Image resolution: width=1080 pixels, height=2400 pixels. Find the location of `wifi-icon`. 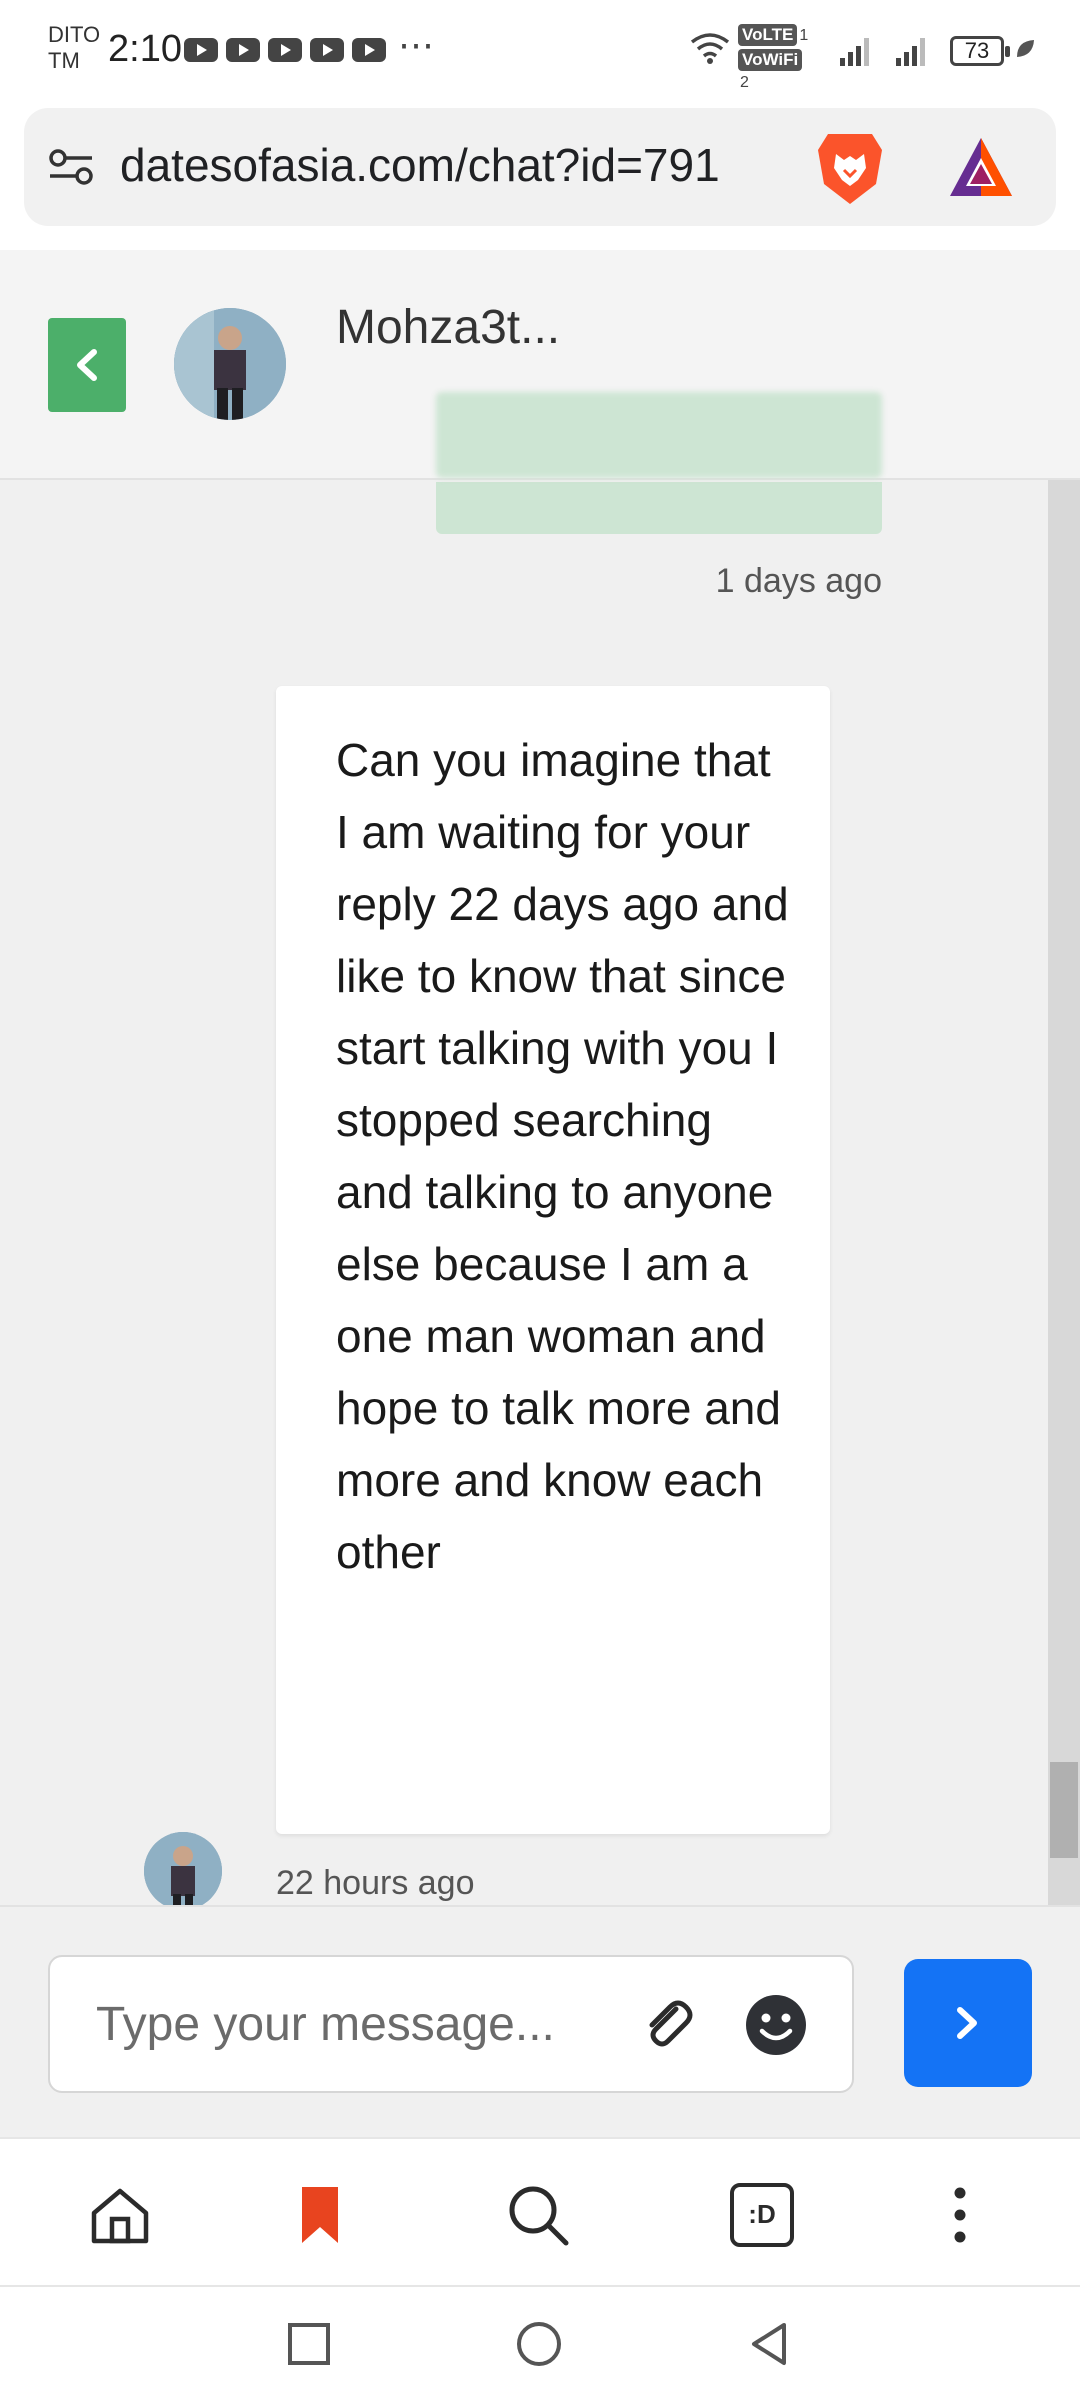

wifi-icon is located at coordinates (710, 48).